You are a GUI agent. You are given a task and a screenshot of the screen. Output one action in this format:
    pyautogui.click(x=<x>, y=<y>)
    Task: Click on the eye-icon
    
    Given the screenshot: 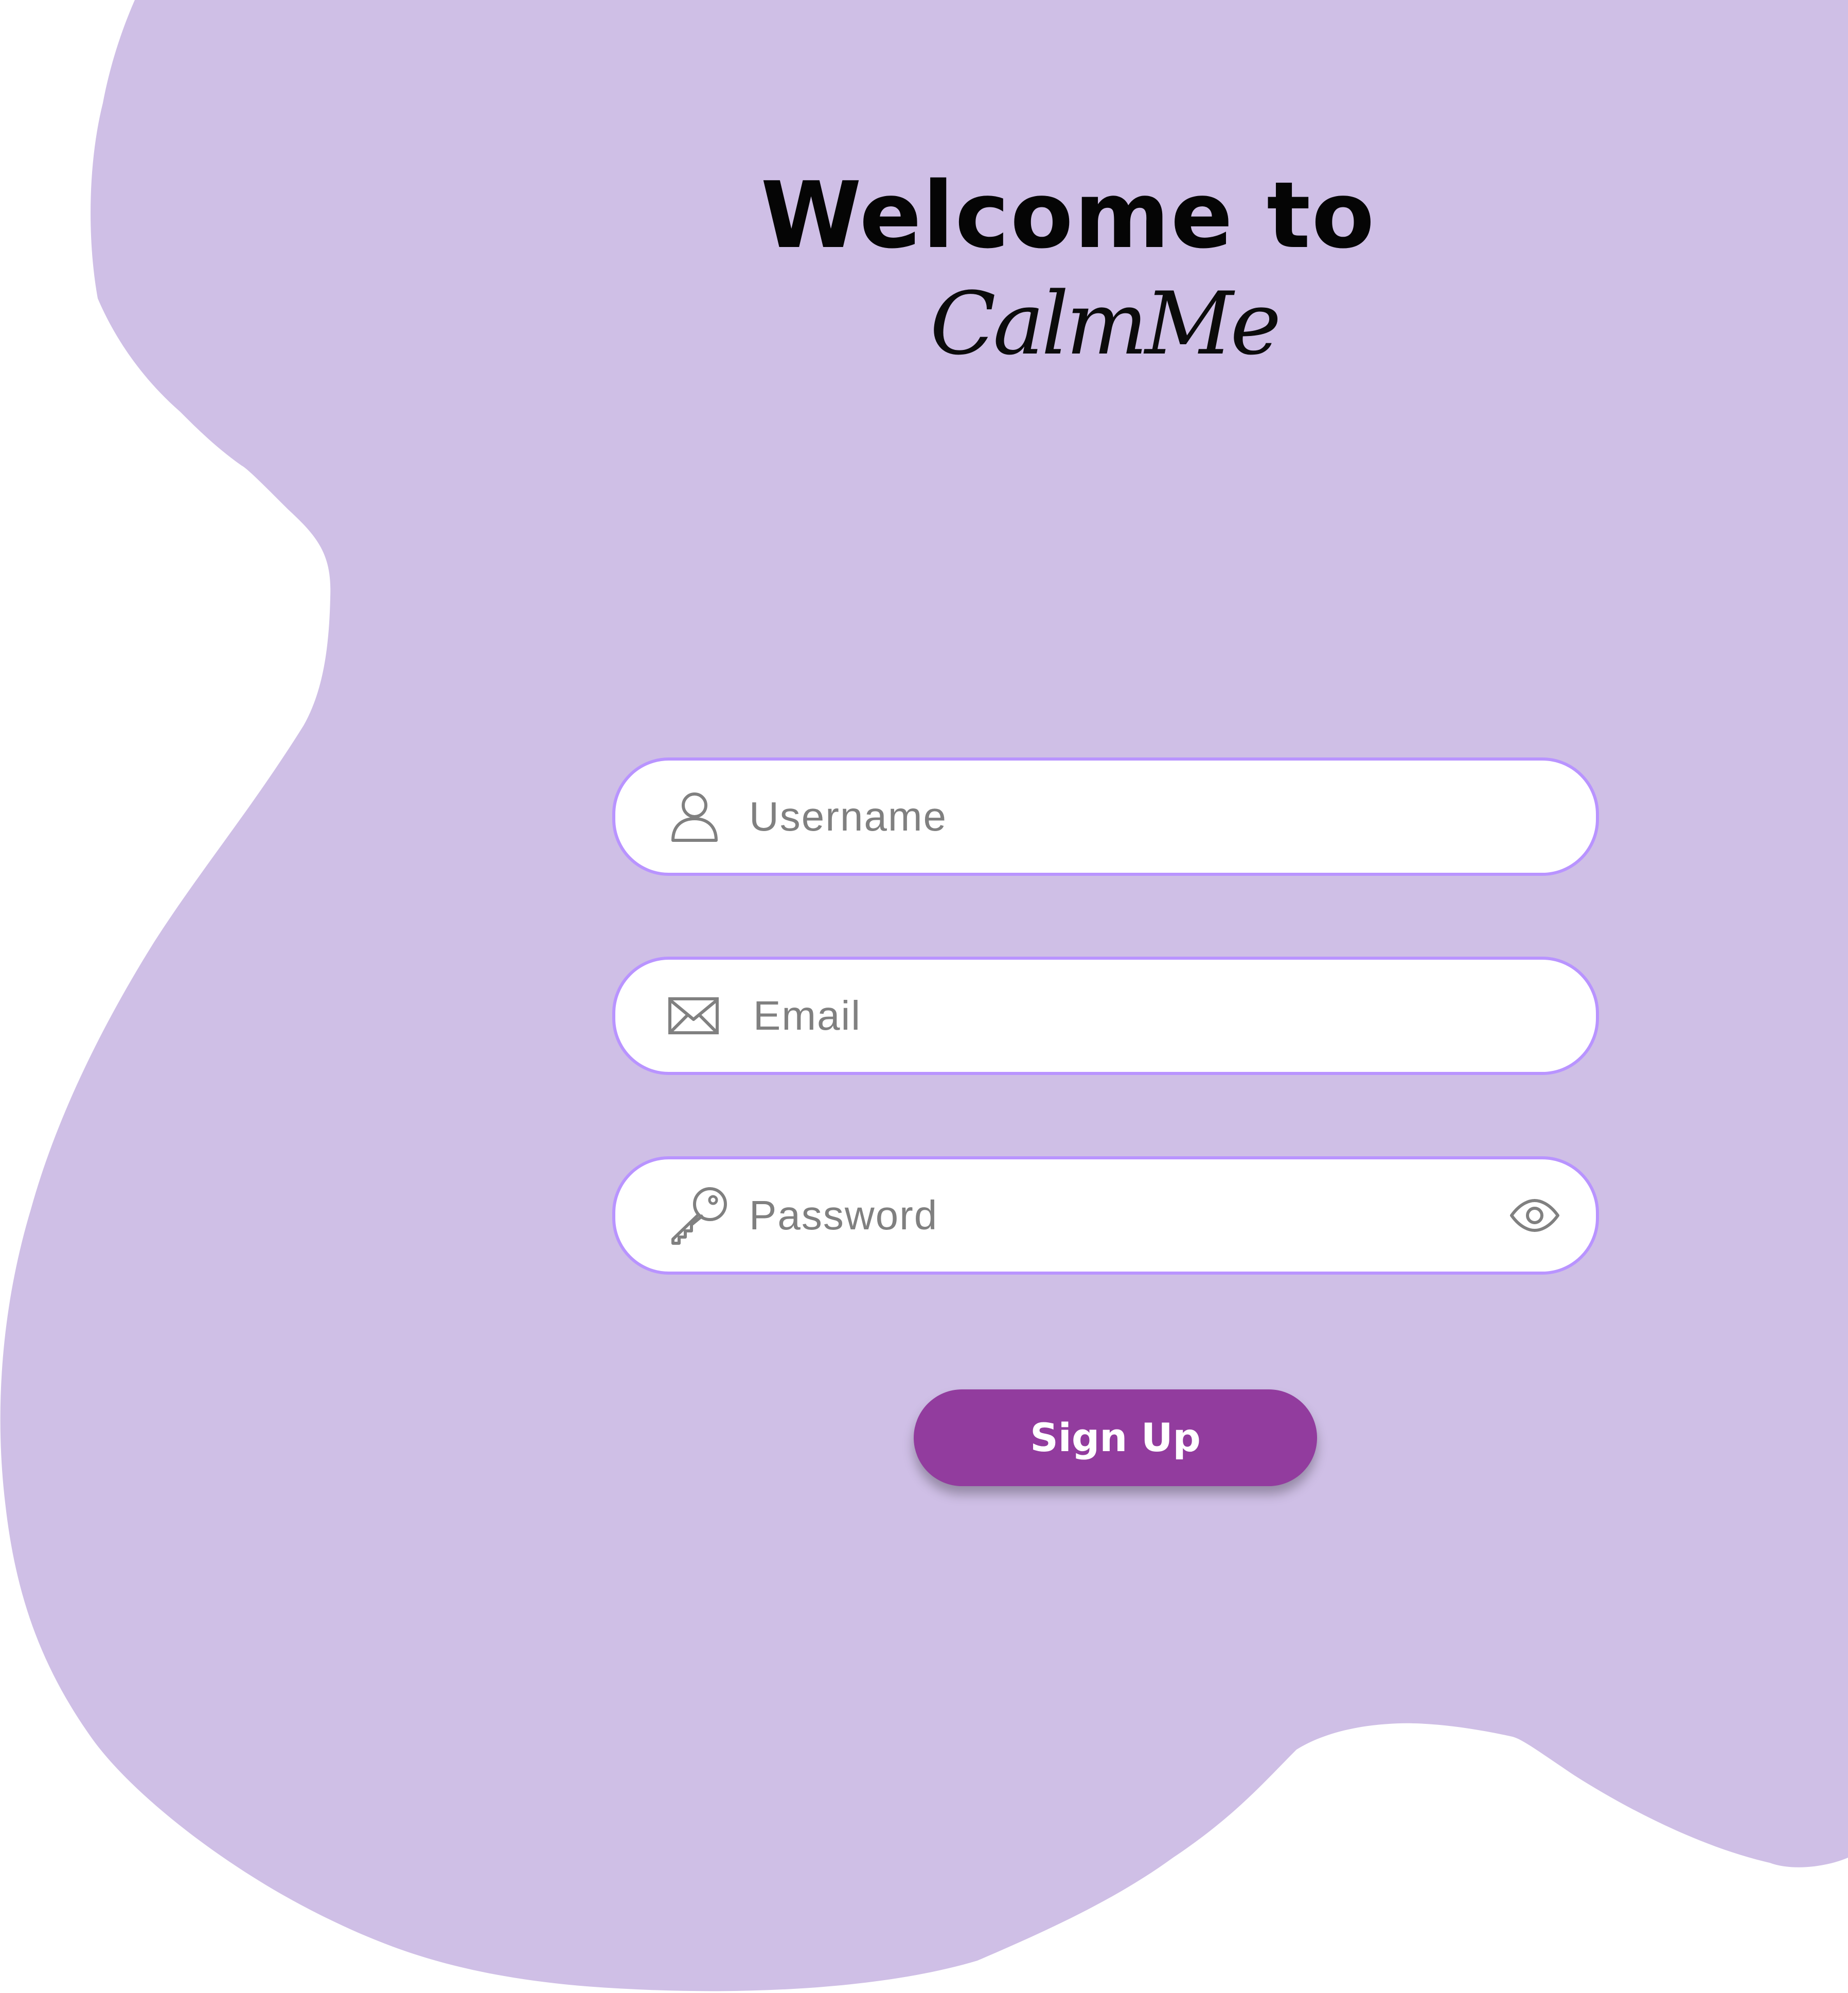 What is the action you would take?
    pyautogui.click(x=1534, y=1215)
    